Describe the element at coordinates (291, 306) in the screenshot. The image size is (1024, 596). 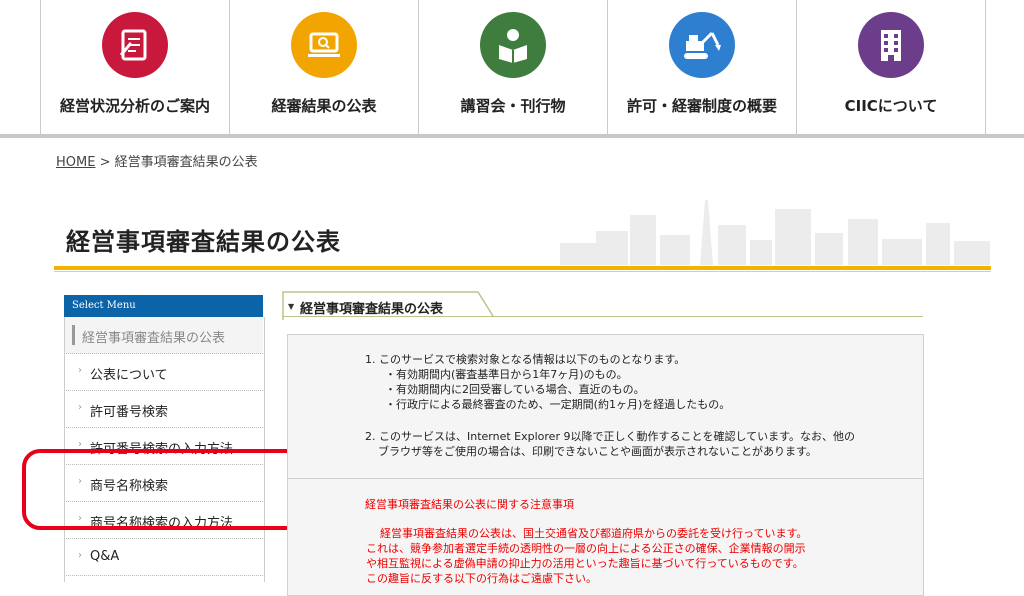
I see `triangle-down-icon: ▼` at that location.